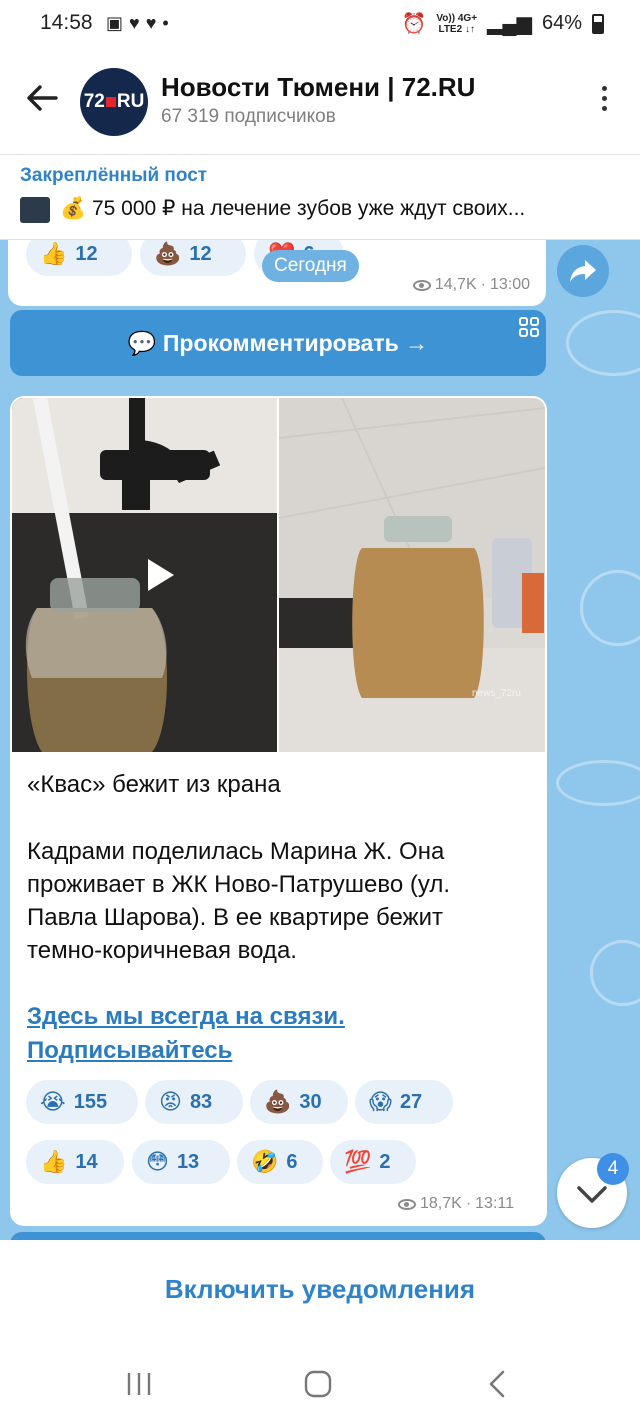  I want to click on reaction-chip: 💯 2, so click(373, 1162).